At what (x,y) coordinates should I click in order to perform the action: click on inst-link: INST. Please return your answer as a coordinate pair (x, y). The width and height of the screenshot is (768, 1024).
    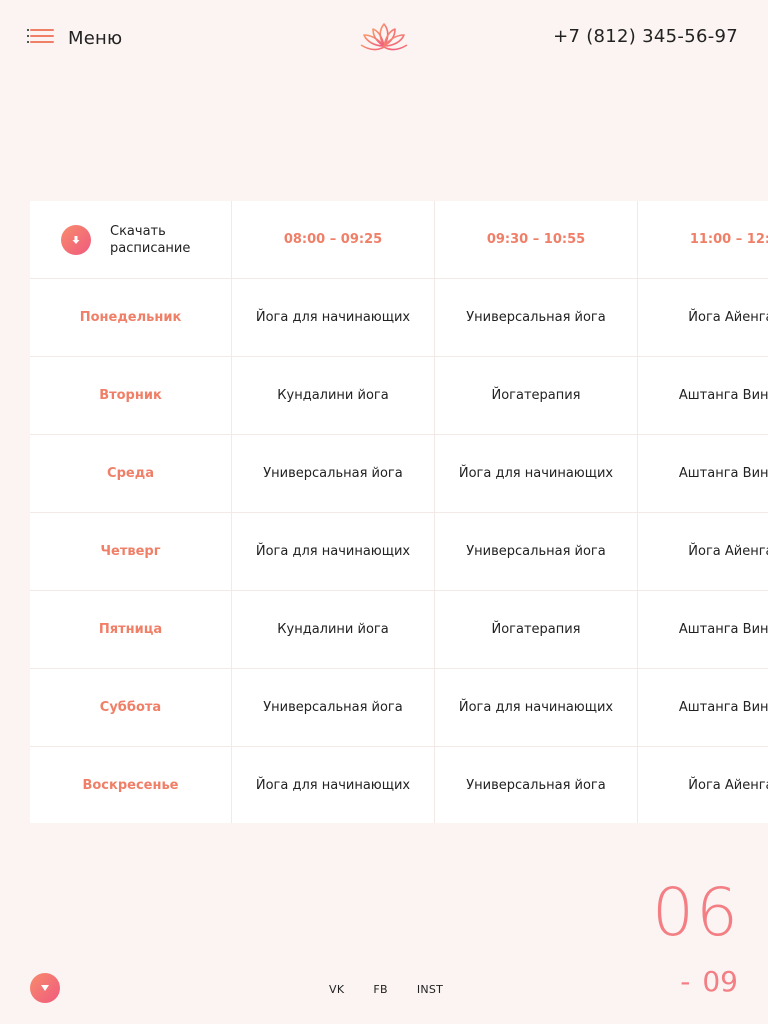
    Looking at the image, I should click on (430, 989).